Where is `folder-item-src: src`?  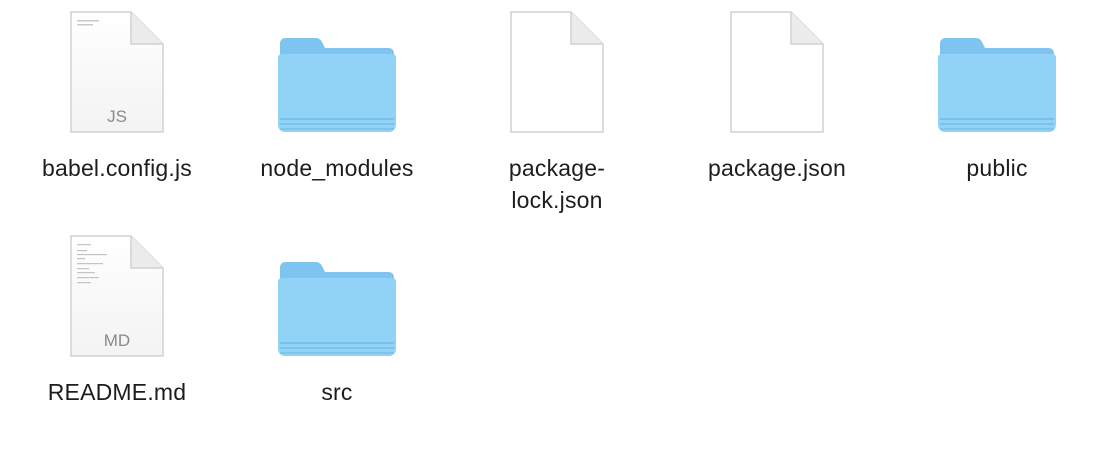
folder-item-src: src is located at coordinates (337, 321).